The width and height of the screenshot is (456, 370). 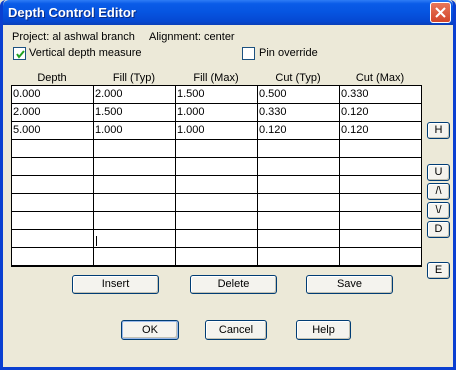 I want to click on delete-button: Delete, so click(x=233, y=284).